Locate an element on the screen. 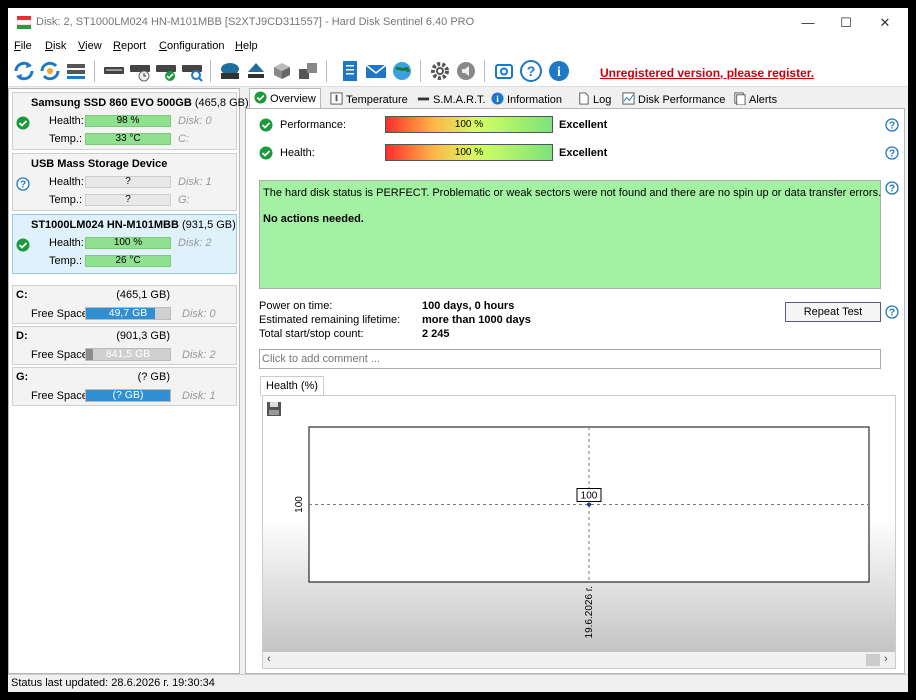  comment-input is located at coordinates (570, 359).